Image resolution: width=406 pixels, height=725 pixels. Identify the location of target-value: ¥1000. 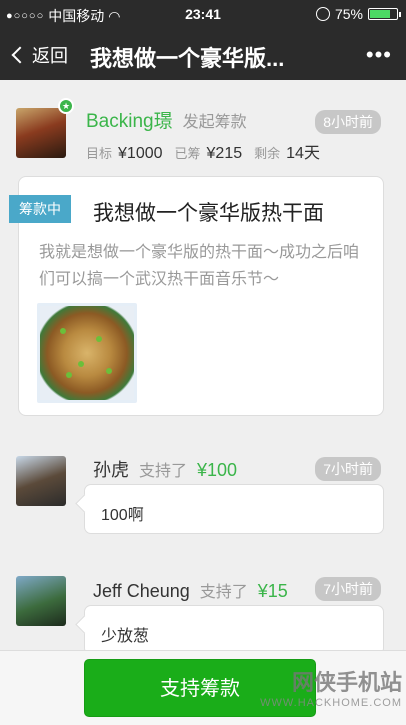
(140, 153).